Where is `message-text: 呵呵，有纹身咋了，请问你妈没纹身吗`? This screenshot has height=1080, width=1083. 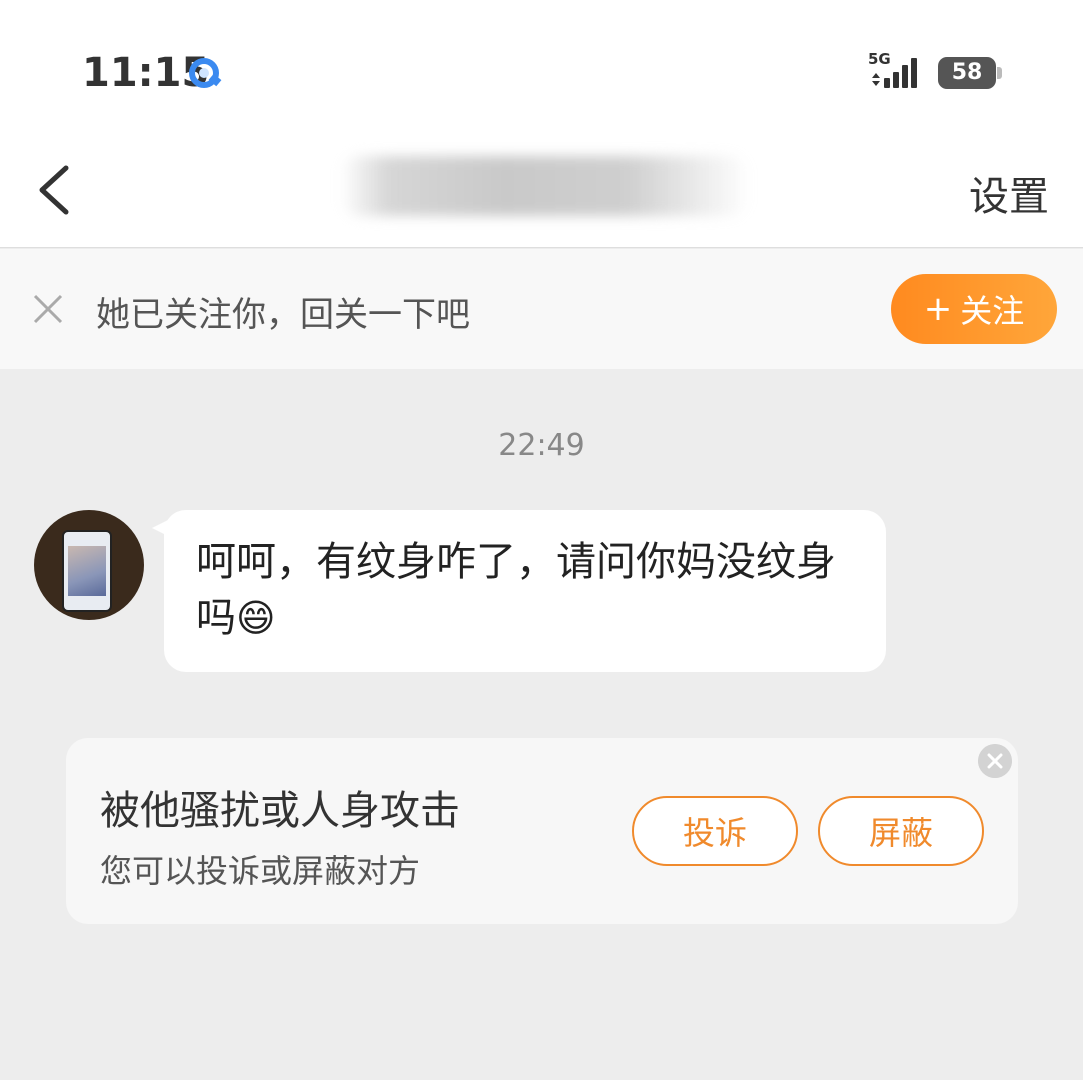 message-text: 呵呵，有纹身咋了，请问你妈没纹身吗 is located at coordinates (516, 590).